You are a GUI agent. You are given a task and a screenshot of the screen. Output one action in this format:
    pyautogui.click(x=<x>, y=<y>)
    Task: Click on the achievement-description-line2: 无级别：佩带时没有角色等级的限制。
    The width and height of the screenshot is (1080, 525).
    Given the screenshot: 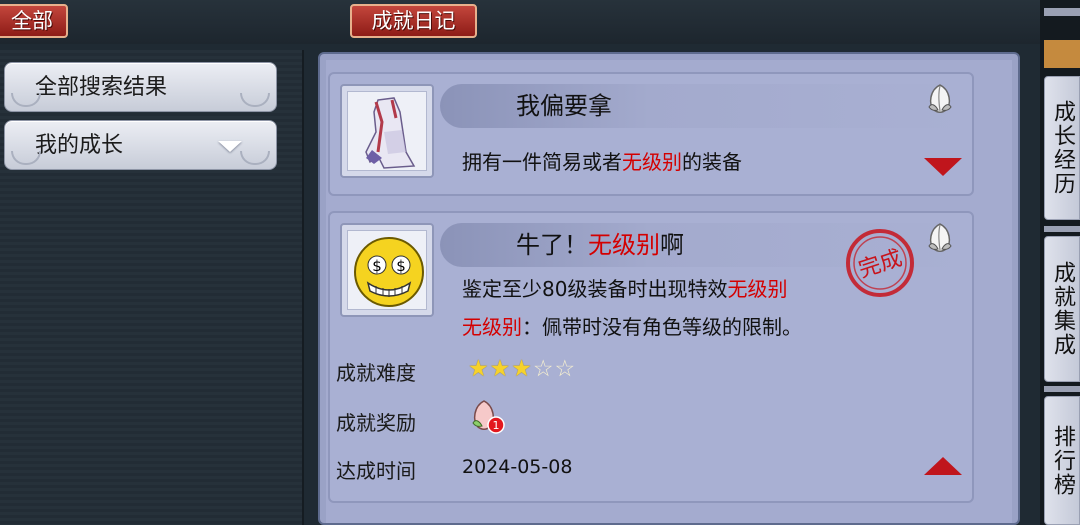 What is the action you would take?
    pyautogui.click(x=632, y=327)
    